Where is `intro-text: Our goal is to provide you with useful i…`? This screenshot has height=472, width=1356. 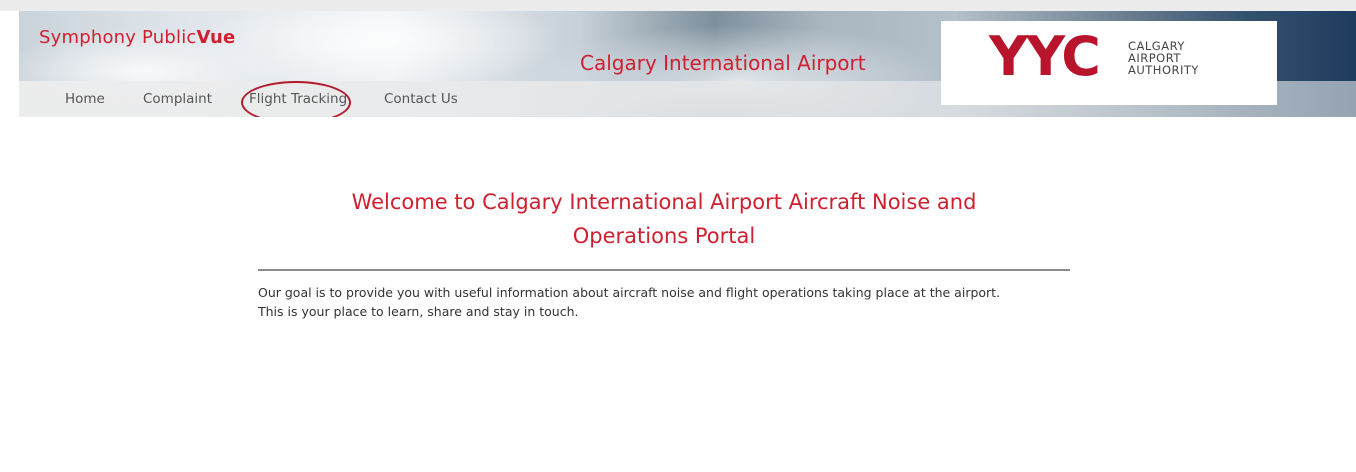 intro-text: Our goal is to provide you with useful i… is located at coordinates (688, 302).